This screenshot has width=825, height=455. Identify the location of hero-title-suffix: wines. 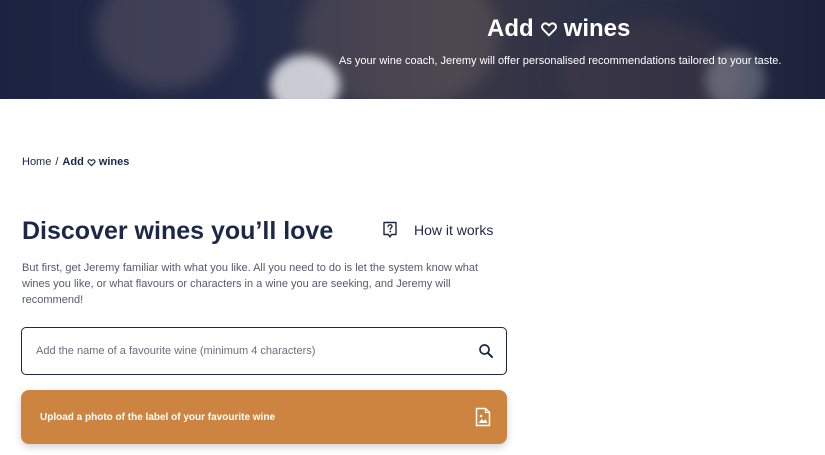
(597, 28).